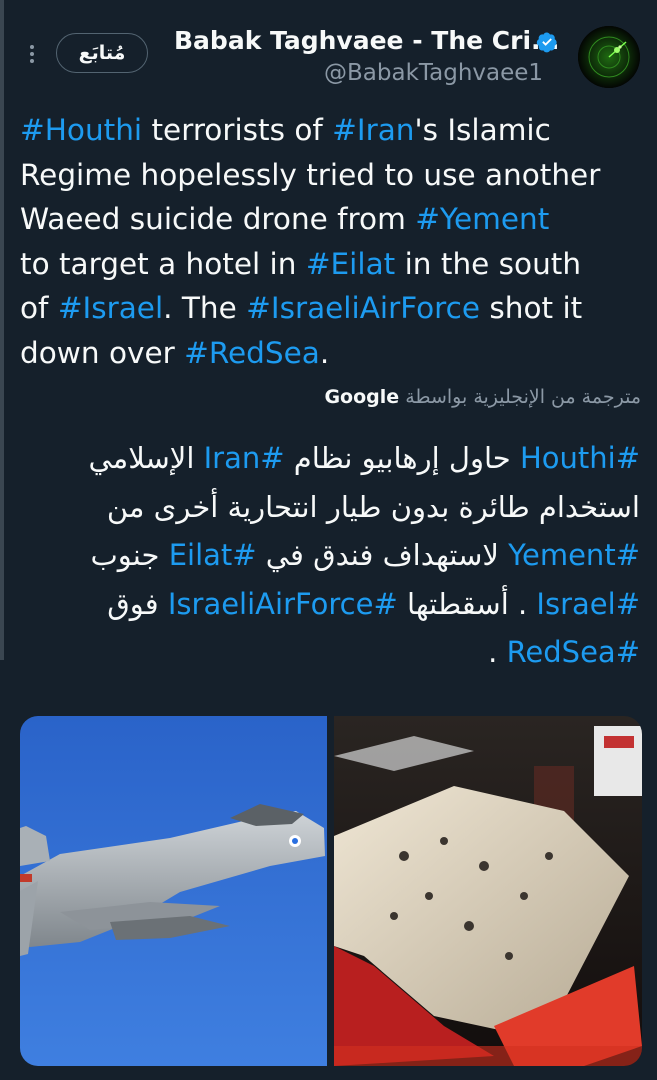 This screenshot has width=657, height=1080. Describe the element at coordinates (382, 555) in the screenshot. I see `text-segment: لاستهداف فندق في` at that location.